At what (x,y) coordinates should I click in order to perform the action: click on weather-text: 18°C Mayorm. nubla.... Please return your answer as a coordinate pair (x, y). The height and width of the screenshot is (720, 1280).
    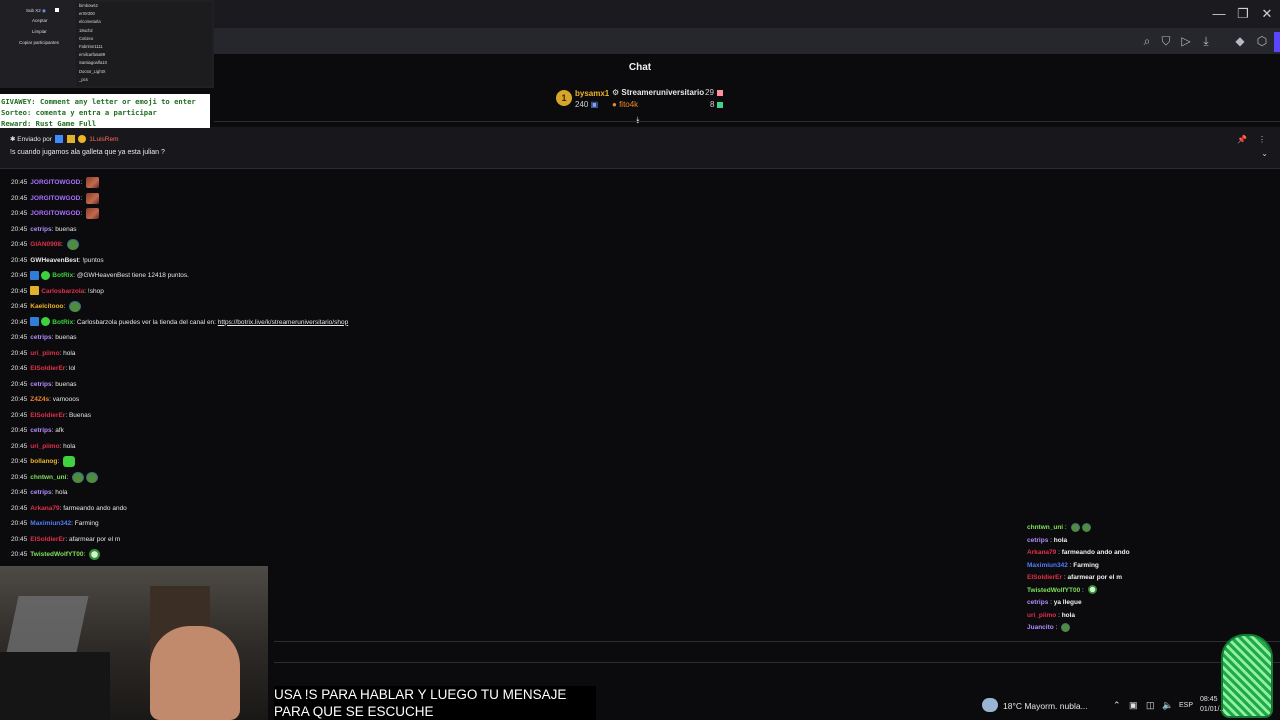
    Looking at the image, I should click on (1045, 706).